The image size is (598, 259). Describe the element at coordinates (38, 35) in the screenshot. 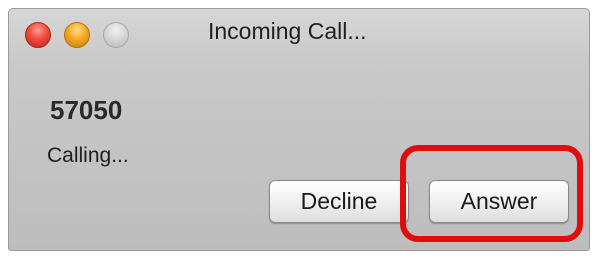

I see `close-icon` at that location.